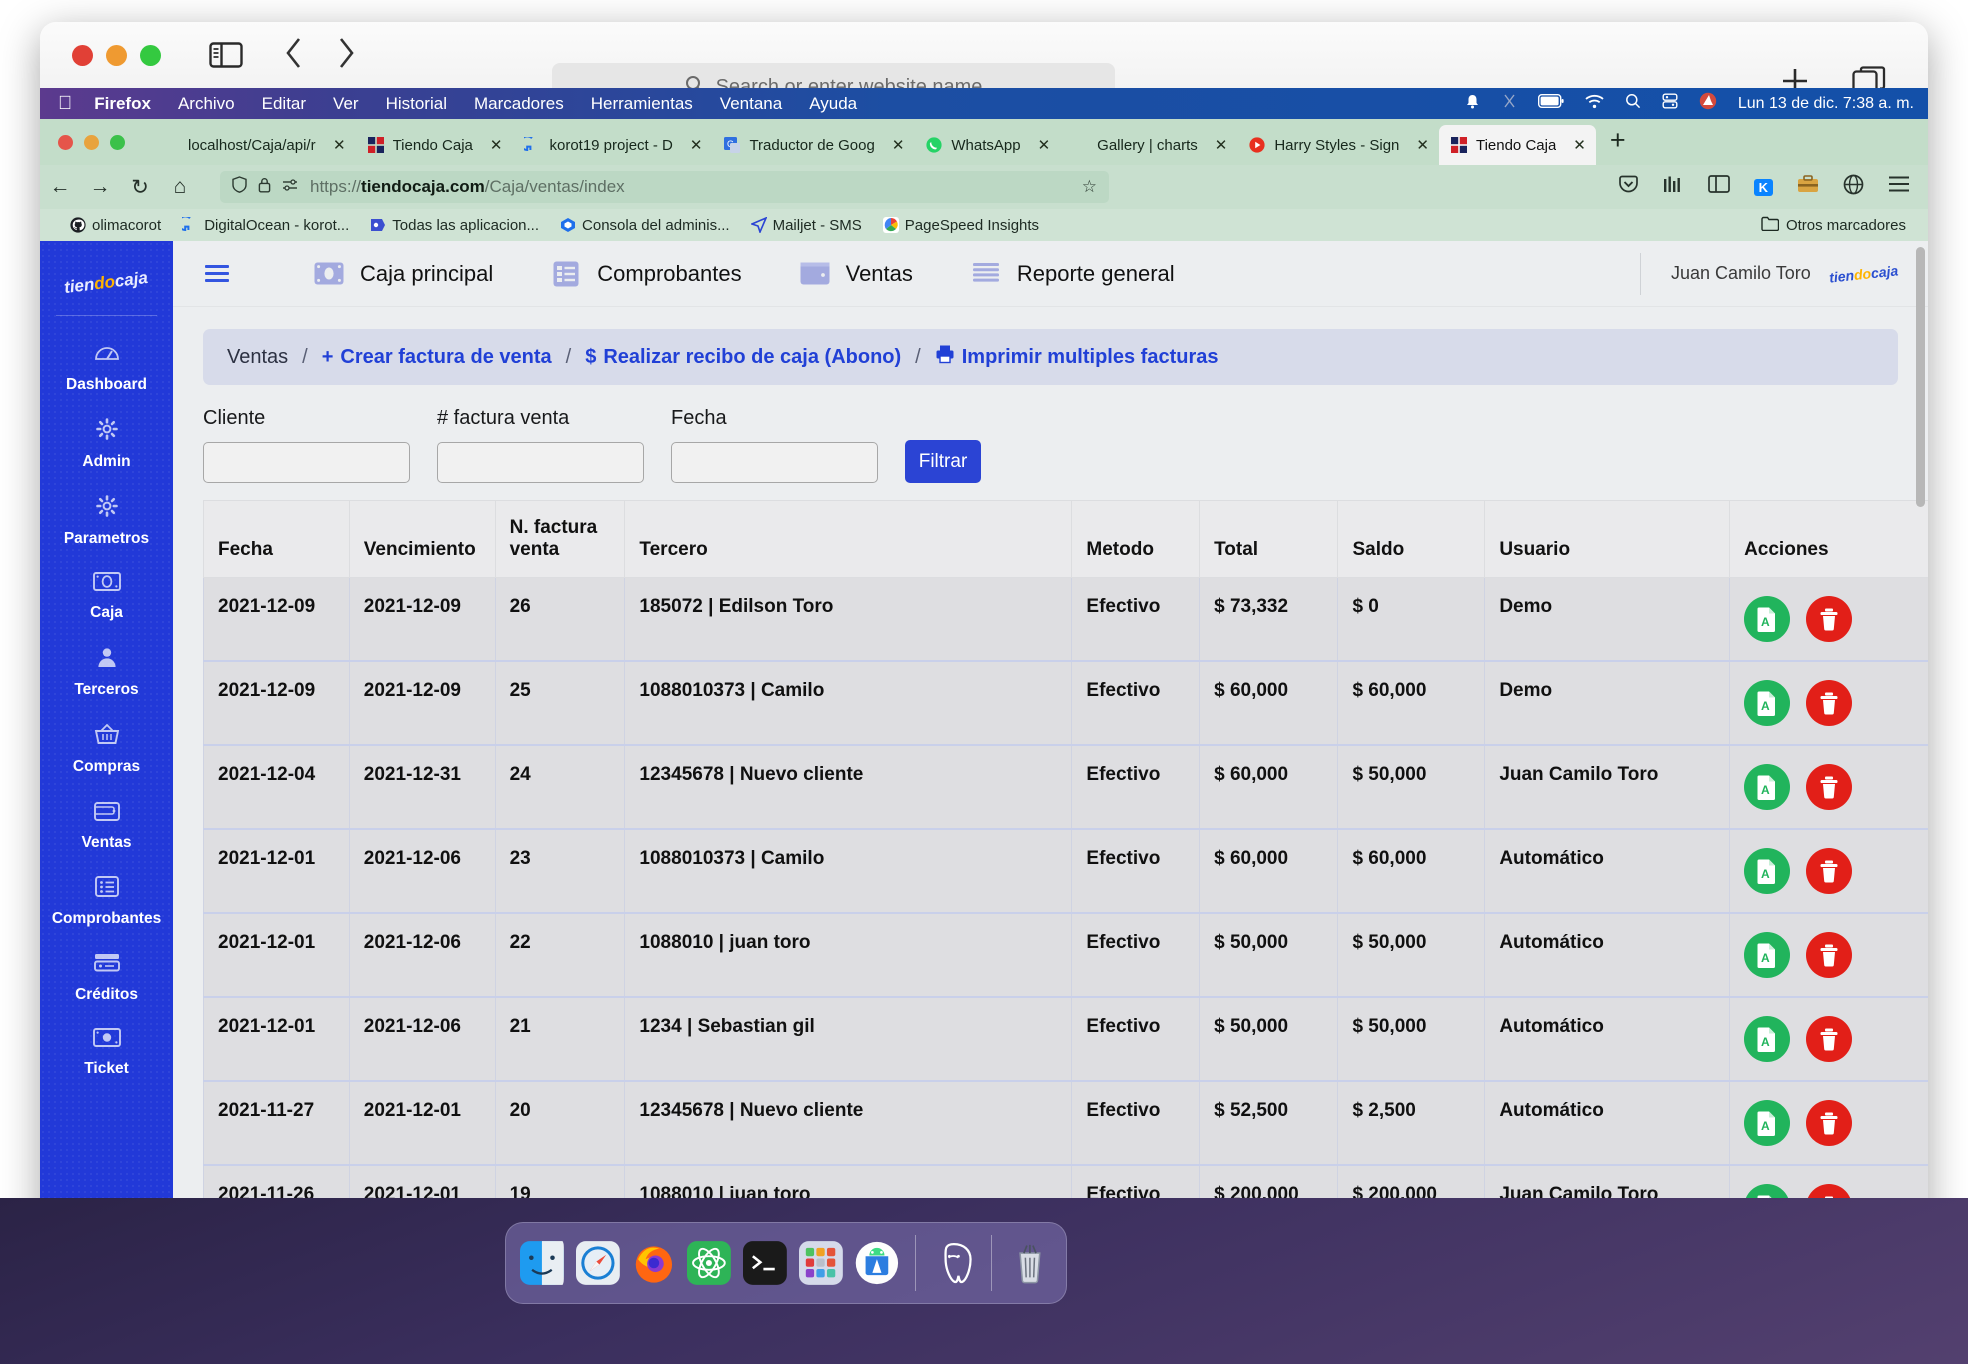  I want to click on browser-tab-active: Tiendo Caja ✕, so click(1517, 145).